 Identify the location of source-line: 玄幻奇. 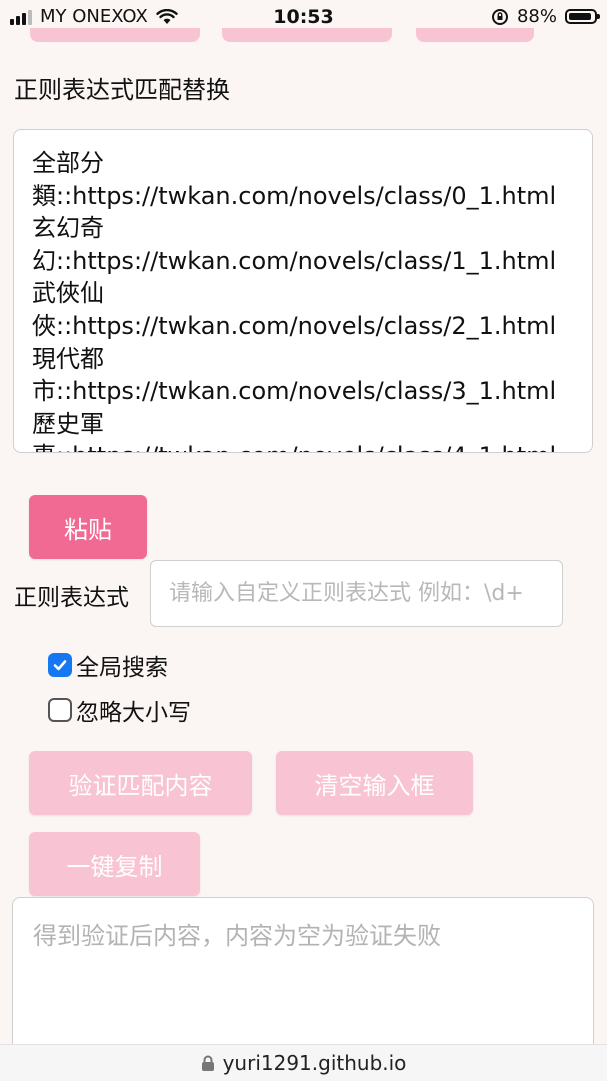
(68, 228).